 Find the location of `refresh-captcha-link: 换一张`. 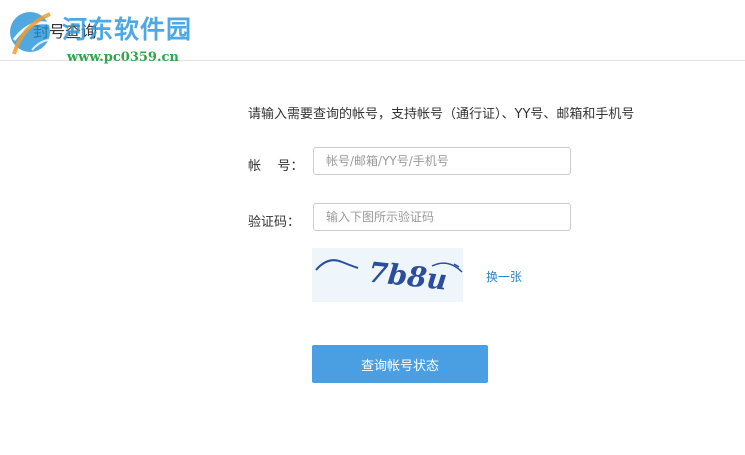

refresh-captcha-link: 换一张 is located at coordinates (504, 276).